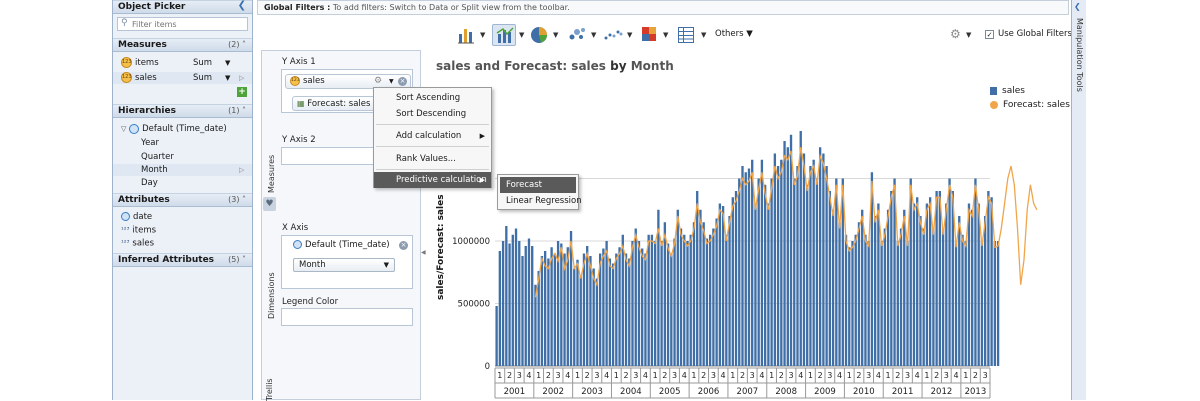  What do you see at coordinates (182, 78) in the screenshot?
I see `measure-item-sales: 123 sales Sum ▼ ▷` at bounding box center [182, 78].